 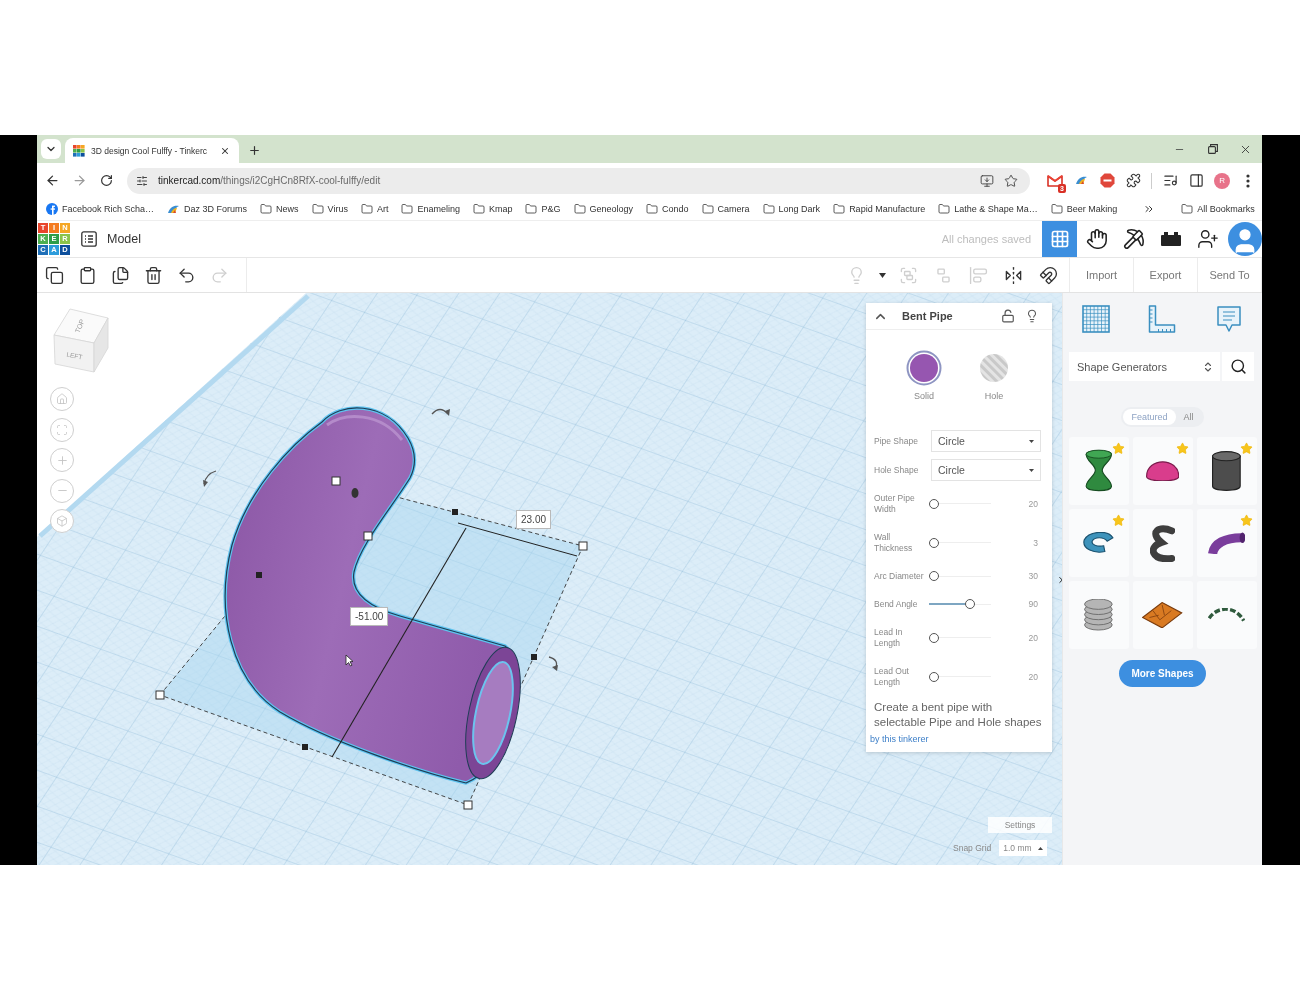 What do you see at coordinates (543, 209) in the screenshot?
I see `bookmark-folder: P&G` at bounding box center [543, 209].